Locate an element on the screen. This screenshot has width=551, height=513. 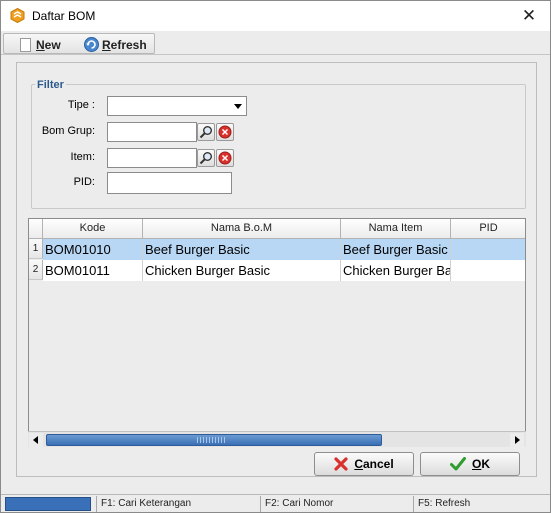
pid-input is located at coordinates (169, 183).